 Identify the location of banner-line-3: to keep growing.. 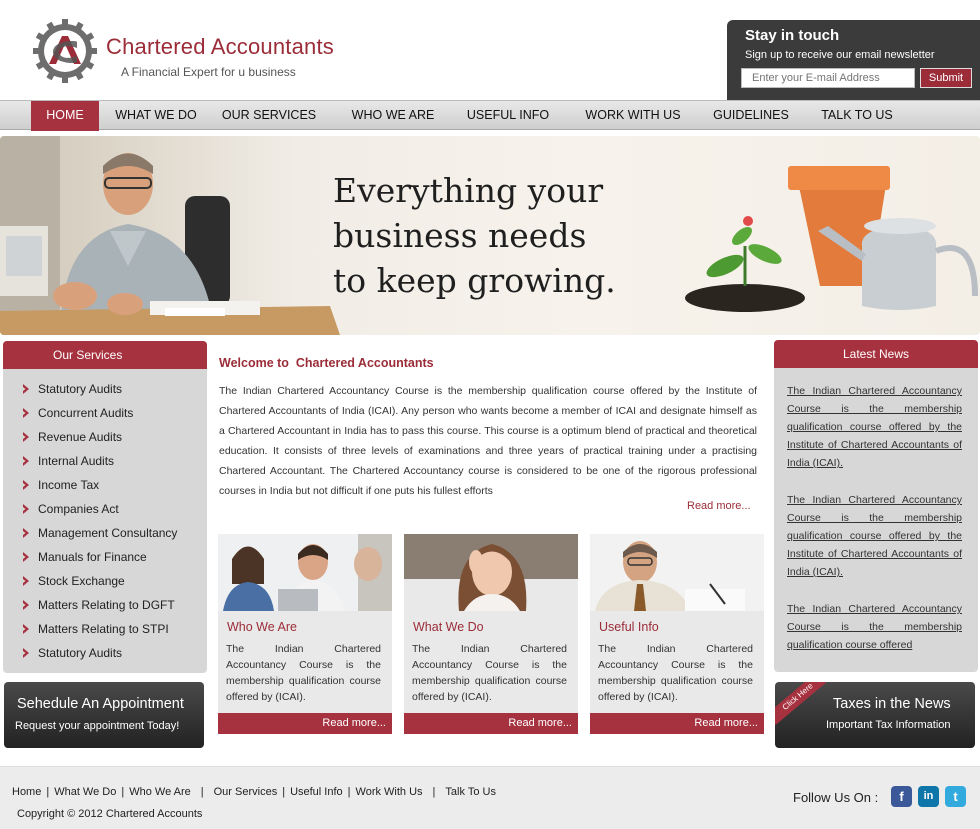
(474, 280).